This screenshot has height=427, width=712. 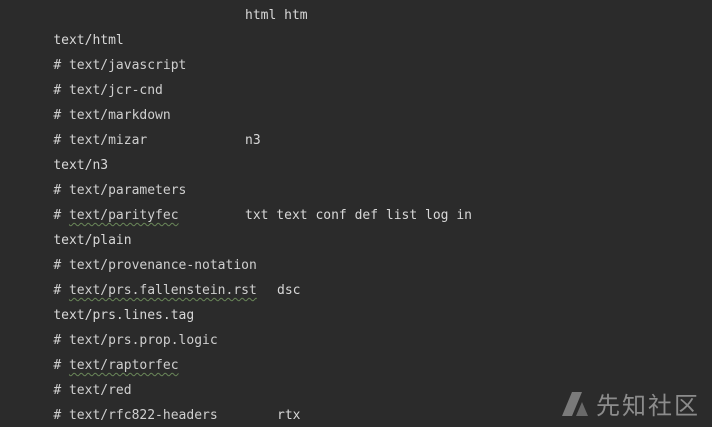 What do you see at coordinates (100, 200) in the screenshot?
I see `comment-line: # text/parityfec` at bounding box center [100, 200].